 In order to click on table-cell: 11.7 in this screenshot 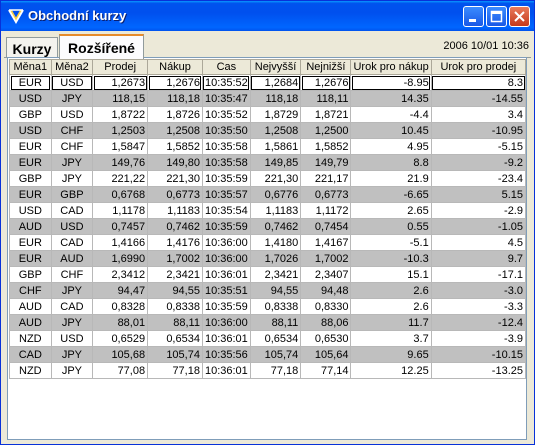, I will do `click(391, 322)`.